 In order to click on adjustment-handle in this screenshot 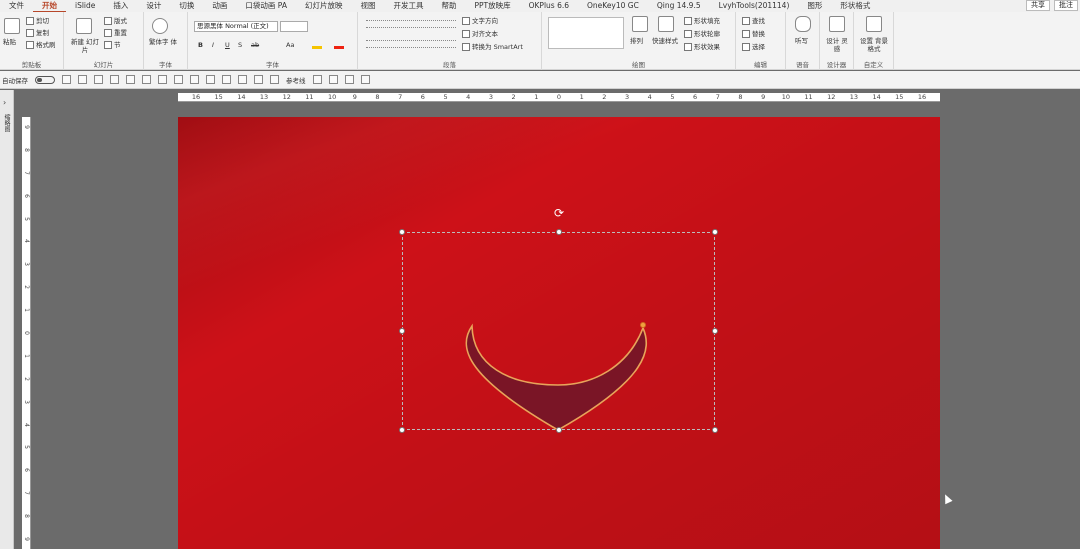, I will do `click(643, 325)`.